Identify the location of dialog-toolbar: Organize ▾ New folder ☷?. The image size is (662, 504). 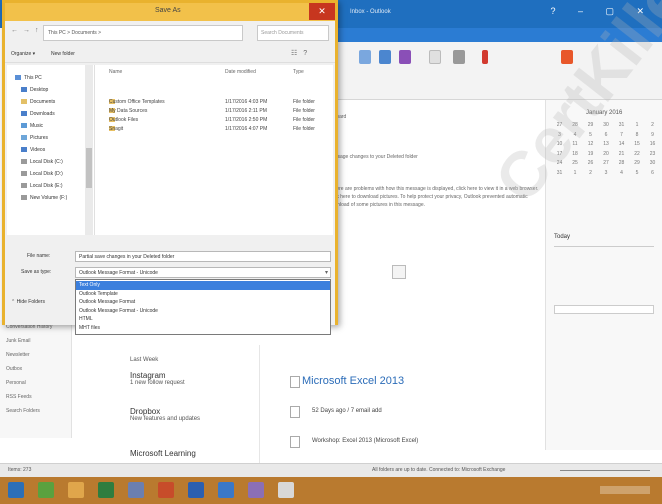
(170, 54).